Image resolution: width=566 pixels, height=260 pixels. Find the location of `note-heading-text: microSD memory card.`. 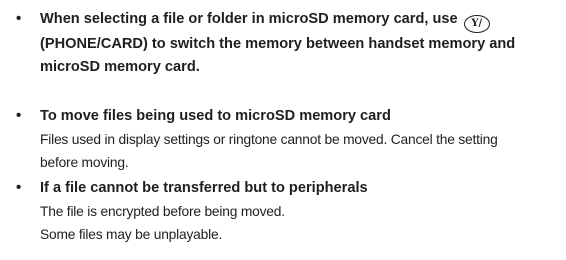

note-heading-text: microSD memory card. is located at coordinates (120, 67).